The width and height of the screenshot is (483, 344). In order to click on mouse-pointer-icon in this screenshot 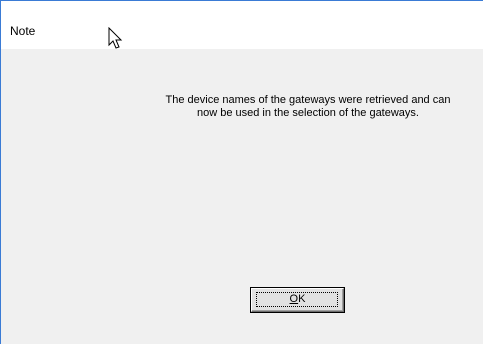, I will do `click(115, 38)`.